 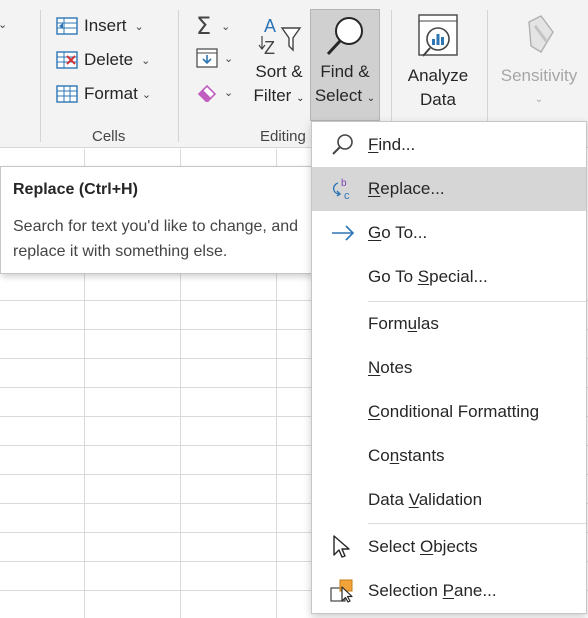 What do you see at coordinates (269, 48) in the screenshot?
I see `svg-text: Z` at bounding box center [269, 48].